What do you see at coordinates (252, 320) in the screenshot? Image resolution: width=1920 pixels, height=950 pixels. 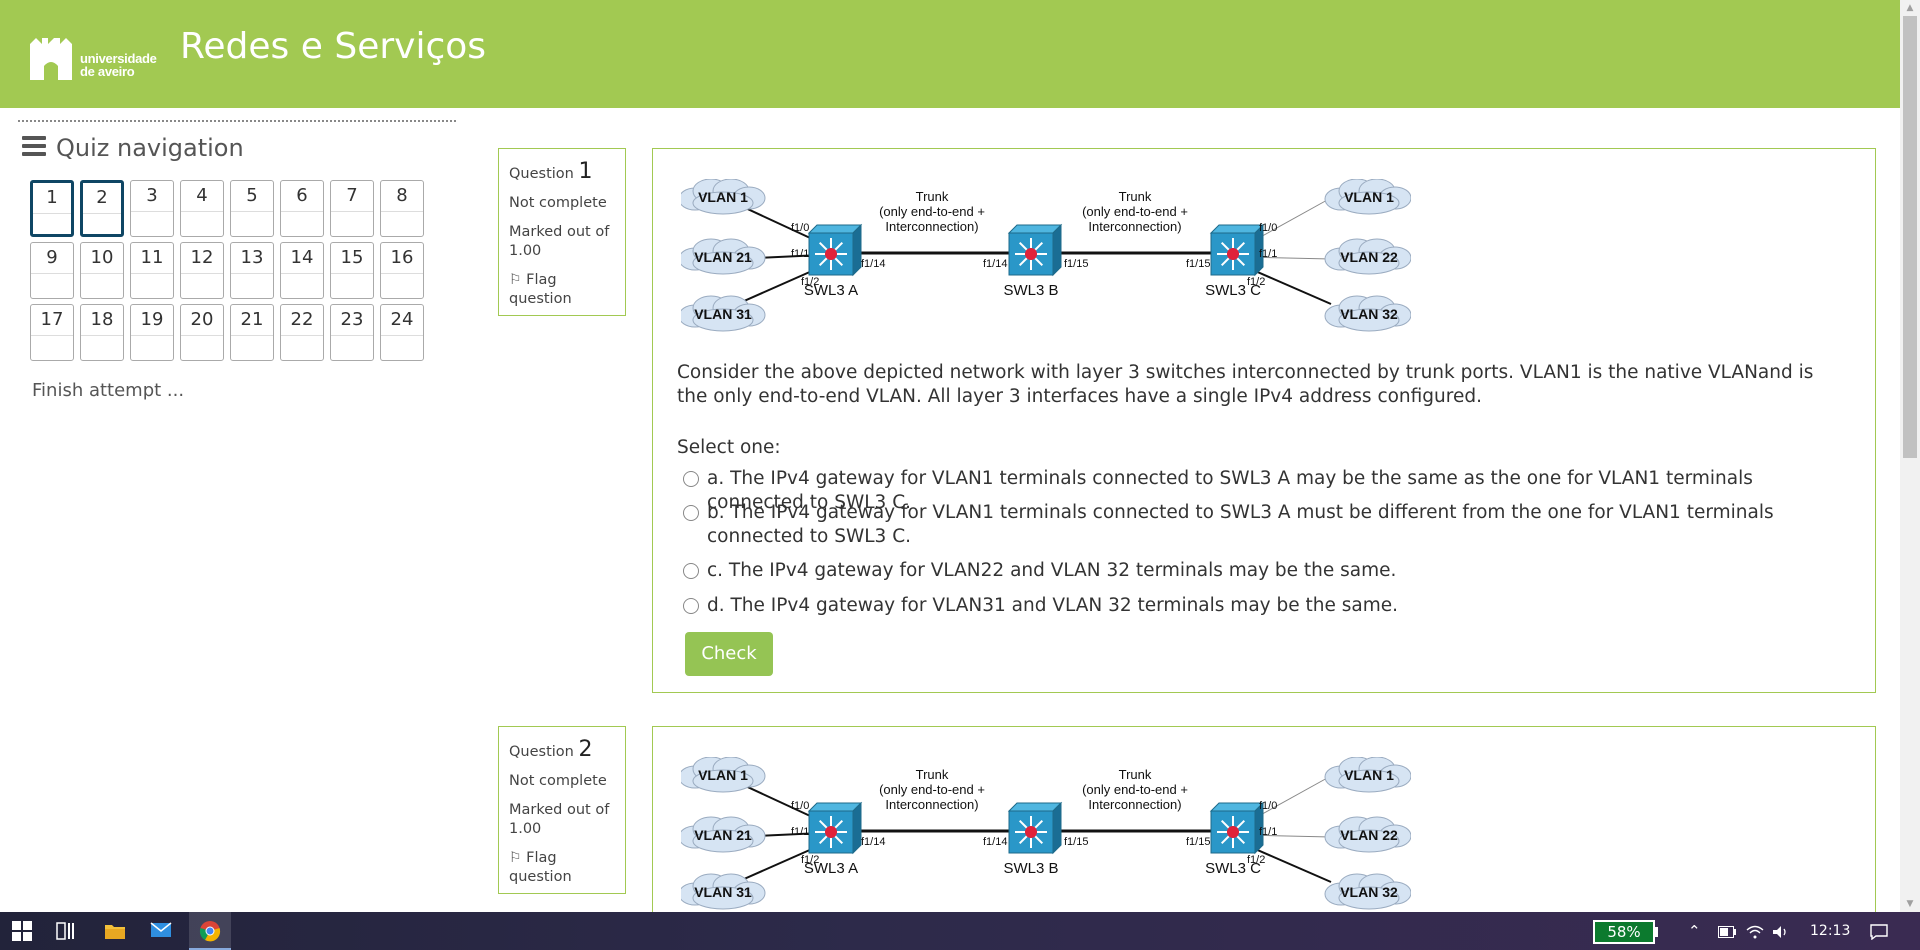 I see `quiz-nav-number: 21` at bounding box center [252, 320].